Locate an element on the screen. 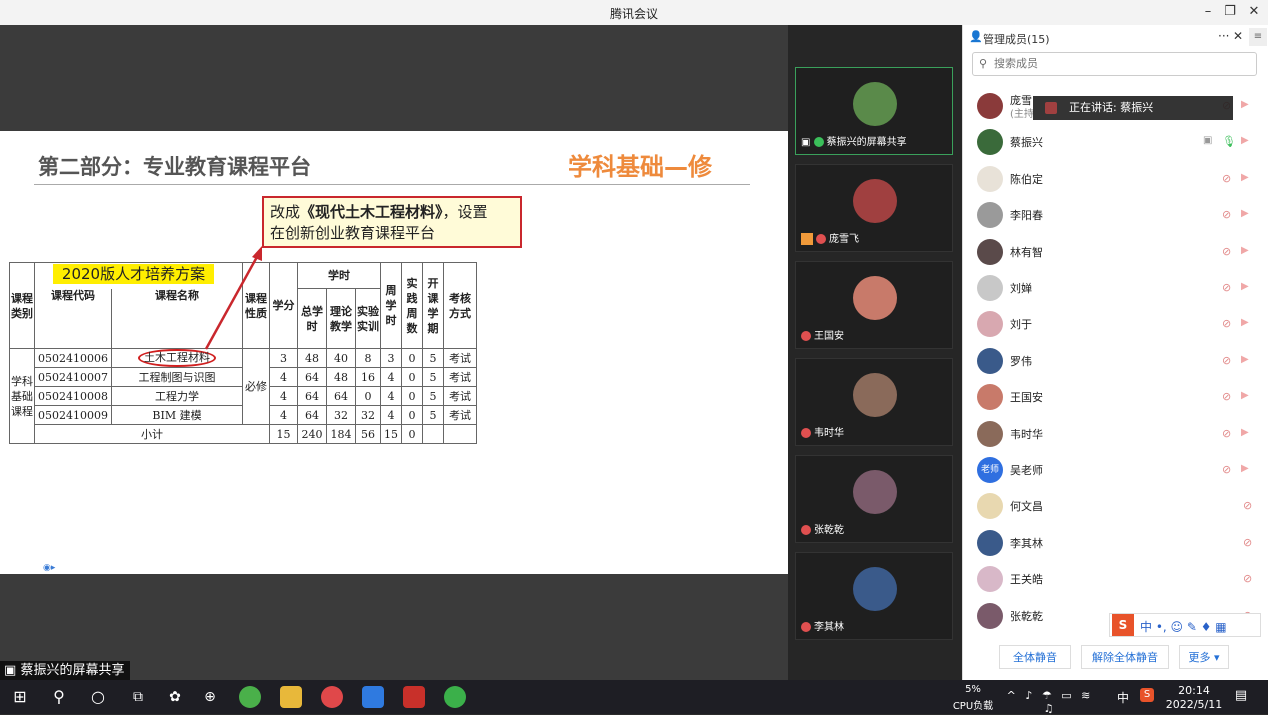  wechat-icon is located at coordinates (455, 697).